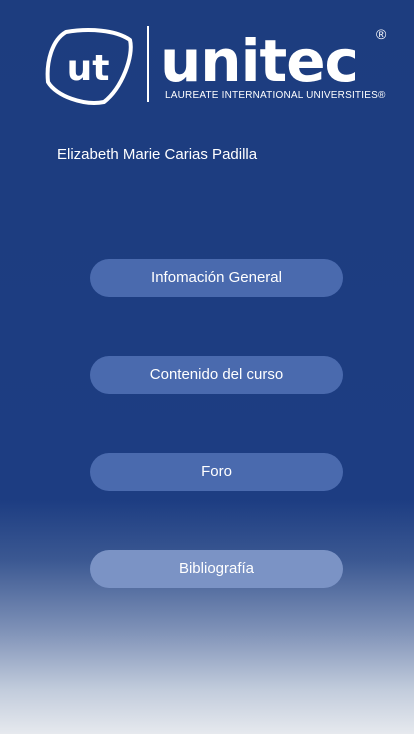  I want to click on logo-mark-text: ut, so click(88, 68).